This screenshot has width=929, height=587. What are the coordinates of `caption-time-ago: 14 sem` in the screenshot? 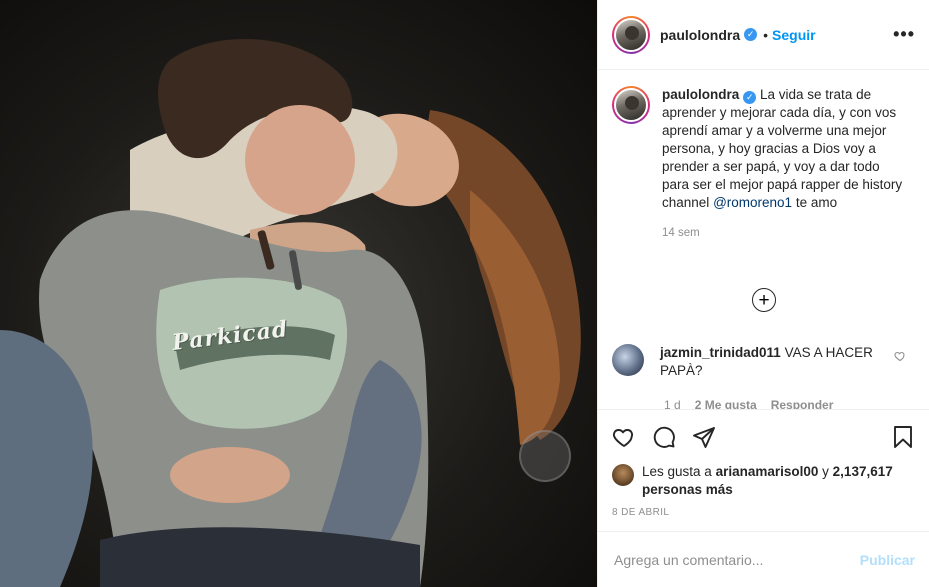 It's located at (681, 233).